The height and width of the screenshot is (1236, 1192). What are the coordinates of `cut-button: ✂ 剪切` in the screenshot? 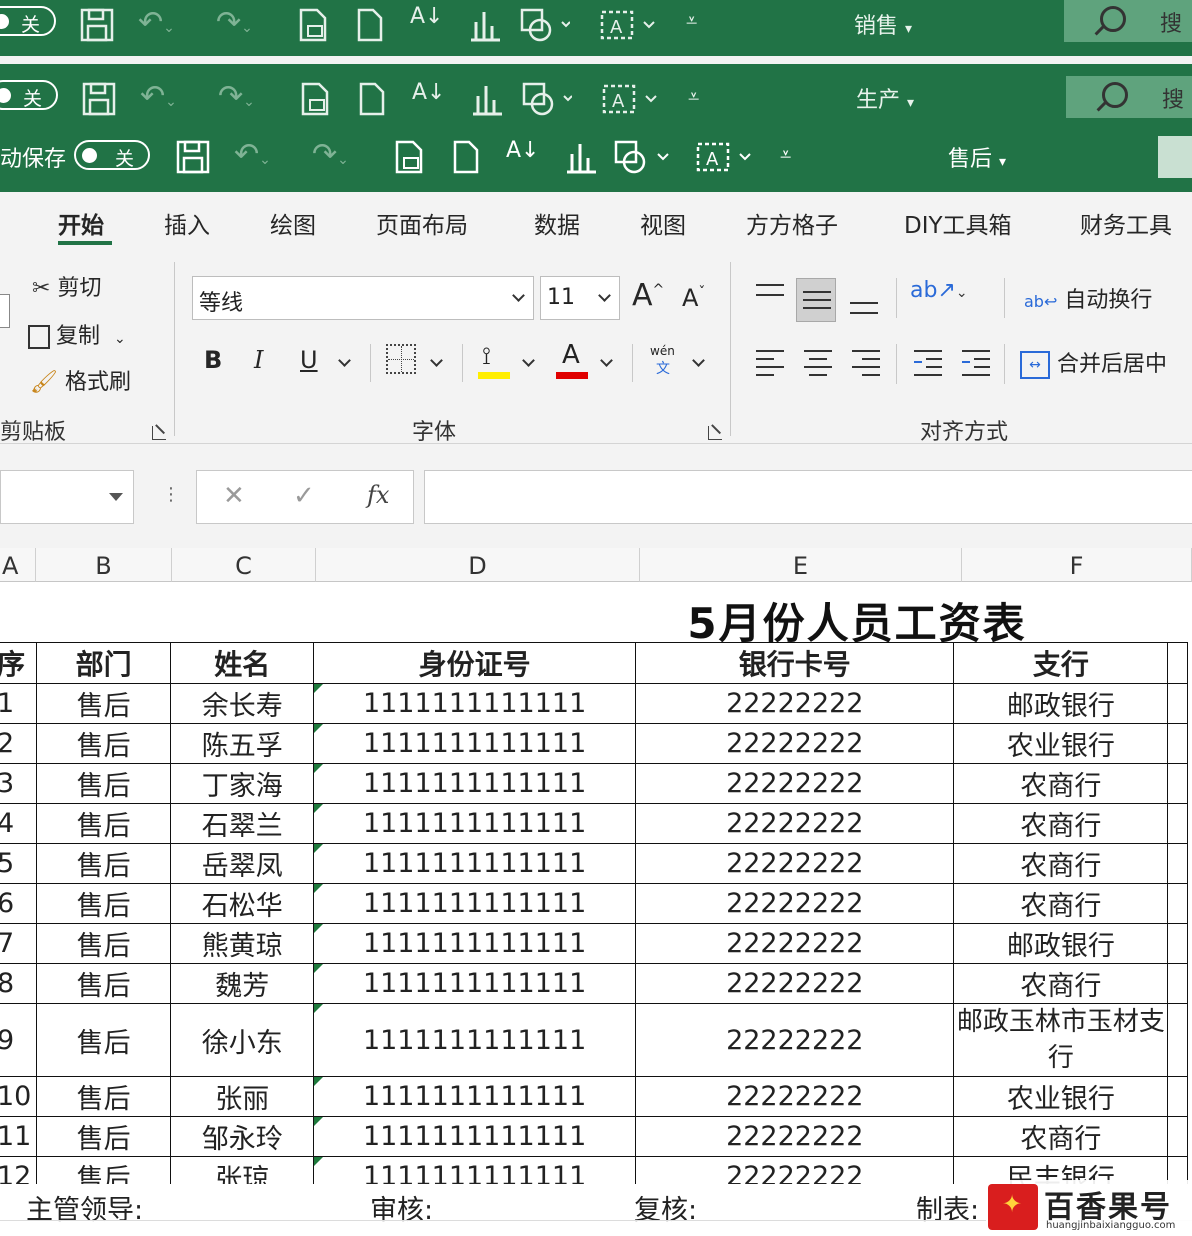 It's located at (66, 286).